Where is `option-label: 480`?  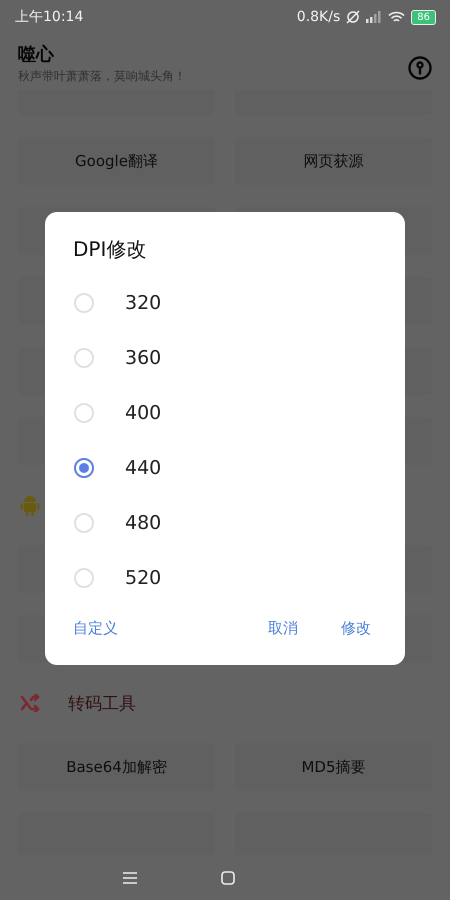
option-label: 480 is located at coordinates (143, 523).